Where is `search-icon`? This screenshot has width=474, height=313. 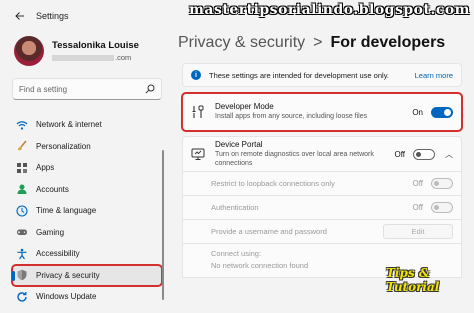 search-icon is located at coordinates (150, 89).